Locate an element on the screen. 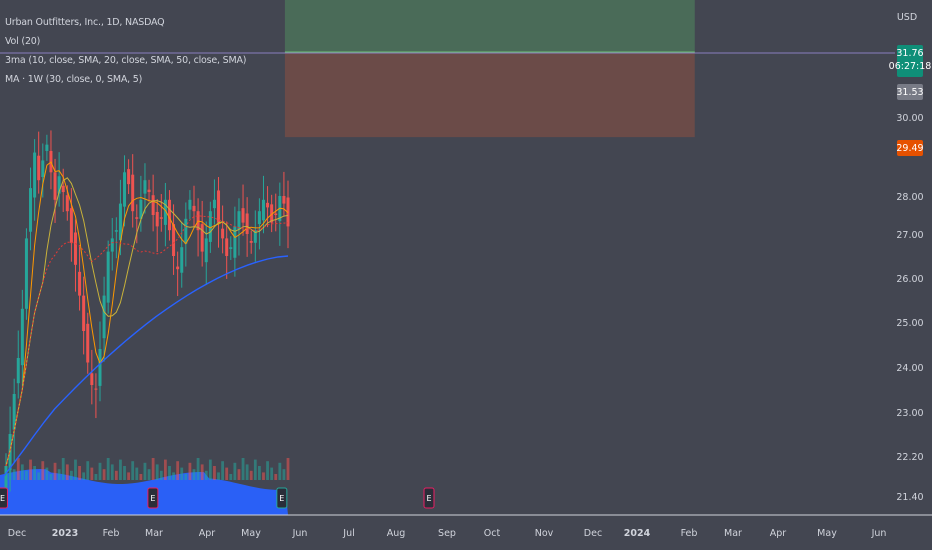 The width and height of the screenshot is (932, 550). currency-label: USD is located at coordinates (907, 17).